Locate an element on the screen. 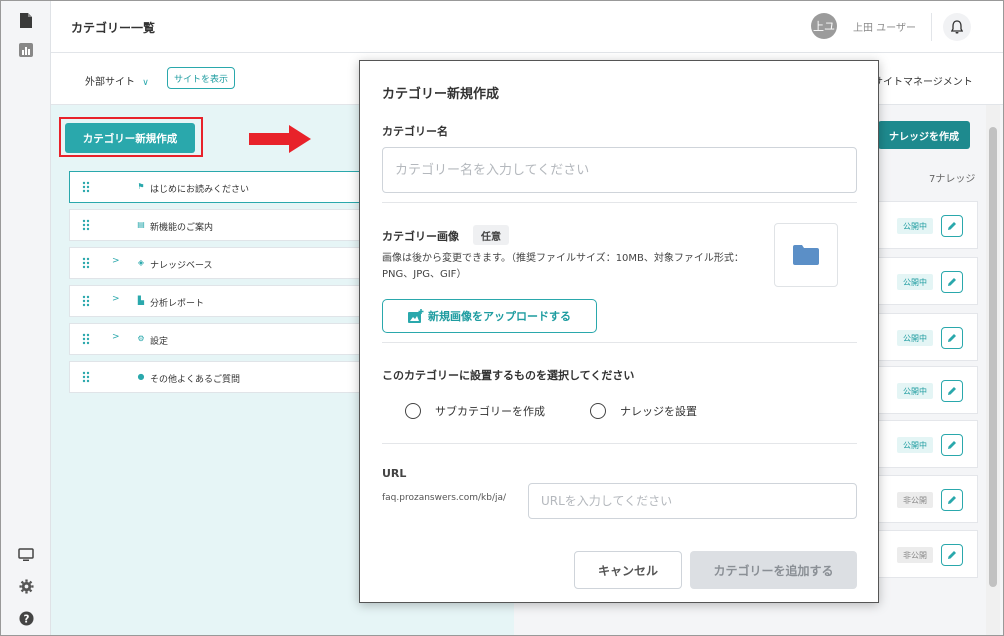 This screenshot has width=1004, height=636. modal-title: カテゴリー新規作成 is located at coordinates (441, 94).